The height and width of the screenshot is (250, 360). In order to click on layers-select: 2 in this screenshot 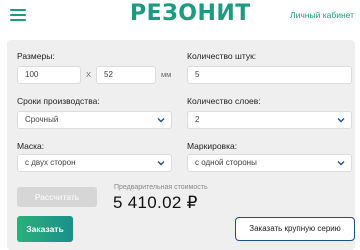, I will do `click(269, 120)`.